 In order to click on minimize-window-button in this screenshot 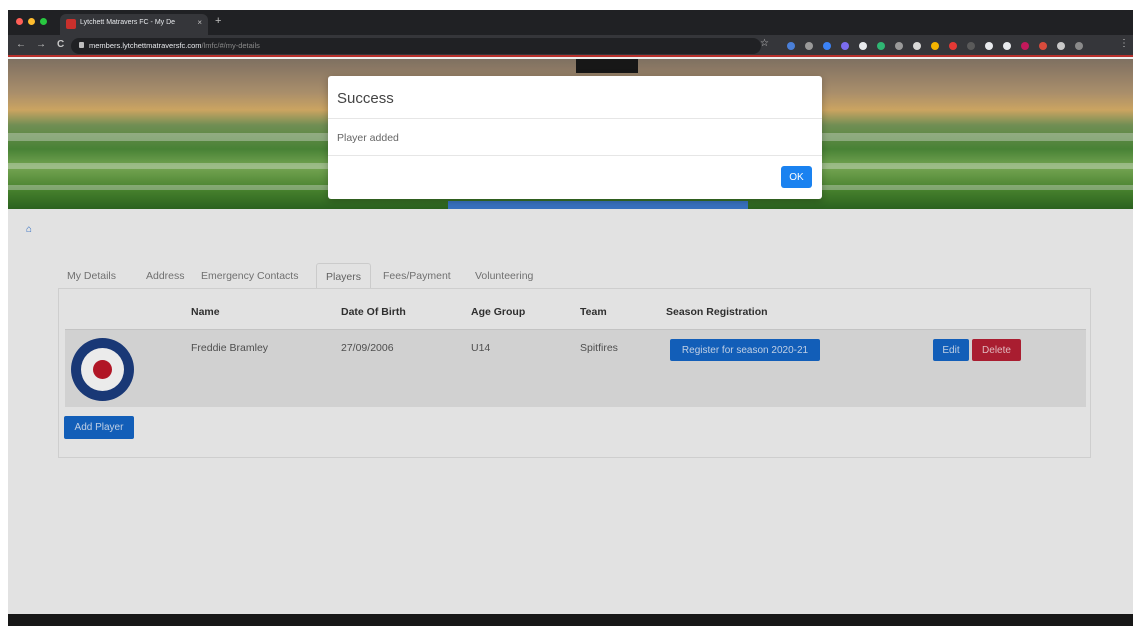, I will do `click(31, 21)`.